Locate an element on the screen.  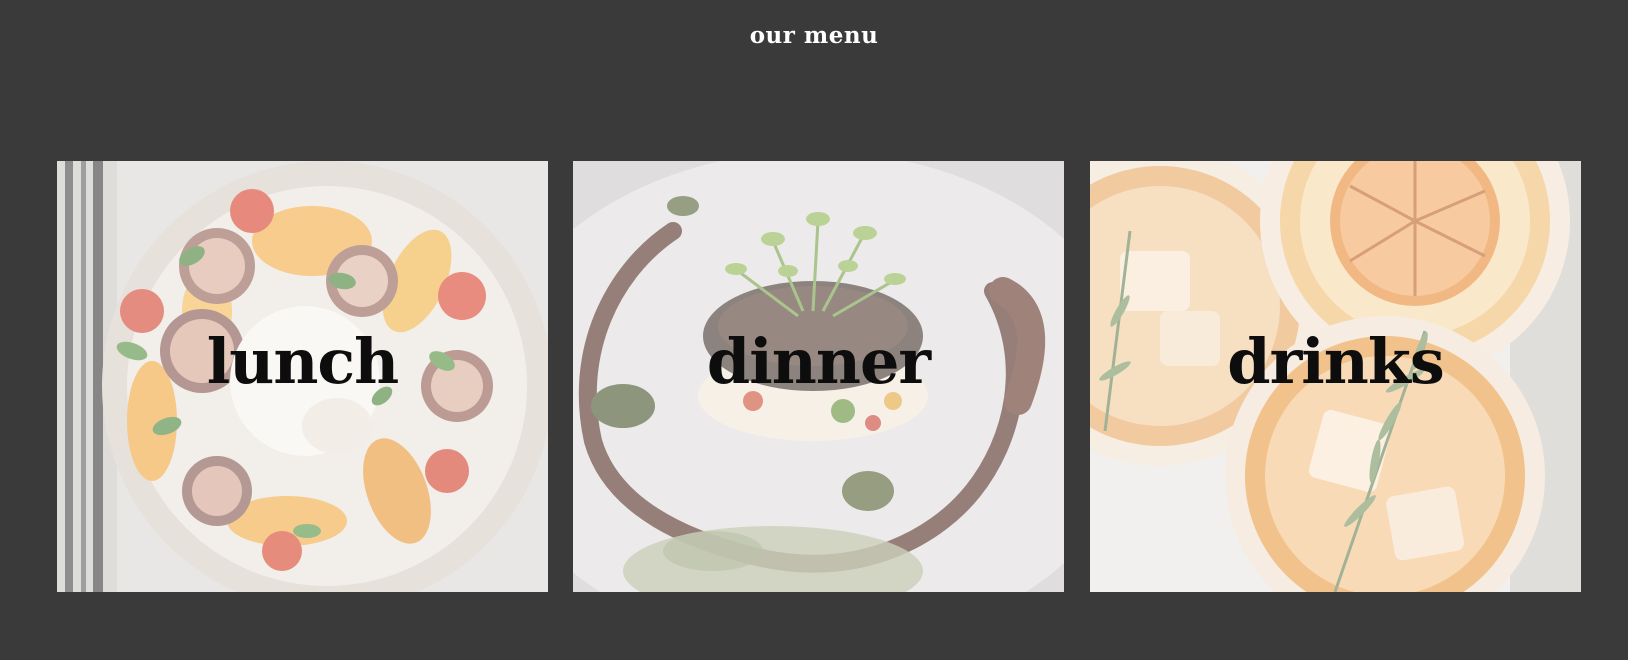
menu-card-label: lunch is located at coordinates (303, 361).